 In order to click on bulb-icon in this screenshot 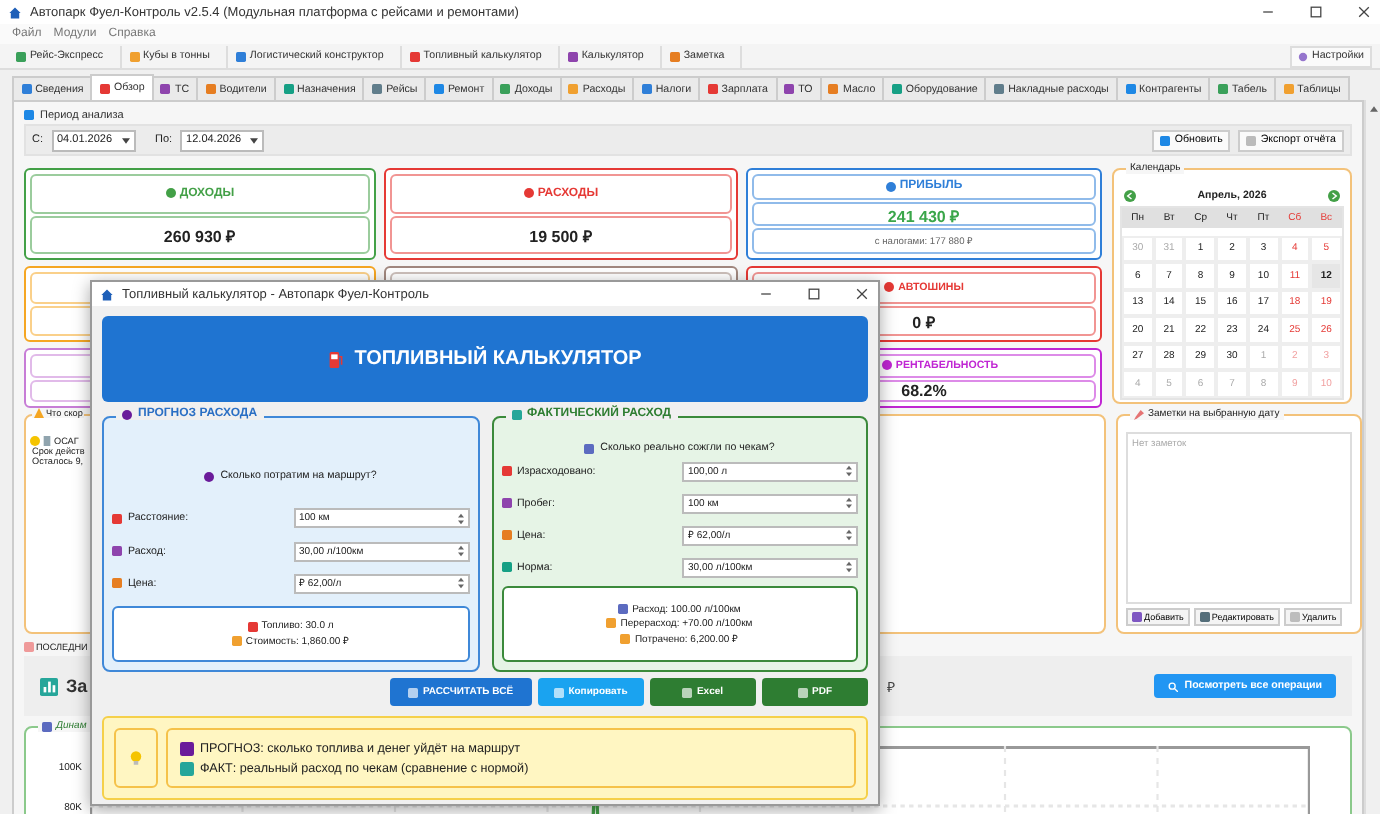, I will do `click(136, 758)`.